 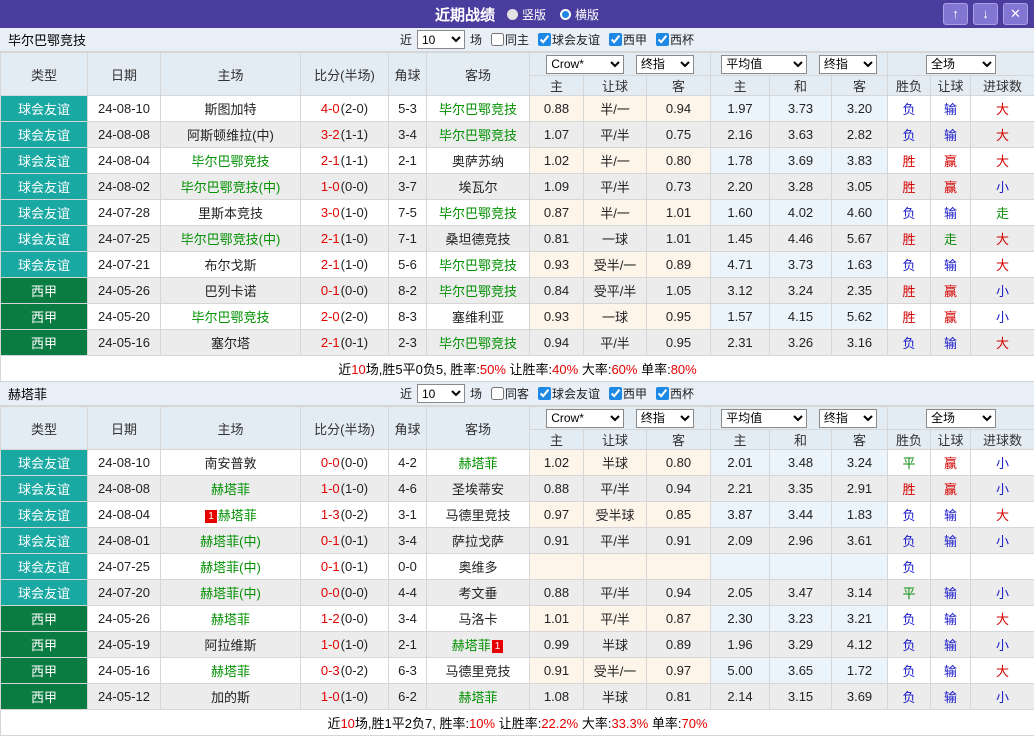 What do you see at coordinates (477, 593) in the screenshot?
I see `away-team-name: 考文垂` at bounding box center [477, 593].